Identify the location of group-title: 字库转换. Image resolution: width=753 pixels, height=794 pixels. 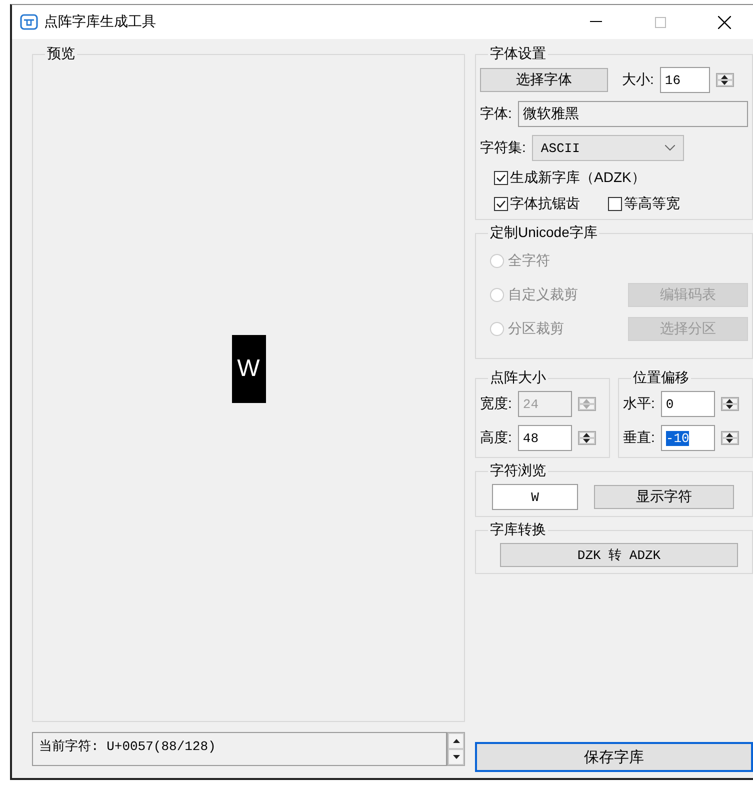
(518, 530).